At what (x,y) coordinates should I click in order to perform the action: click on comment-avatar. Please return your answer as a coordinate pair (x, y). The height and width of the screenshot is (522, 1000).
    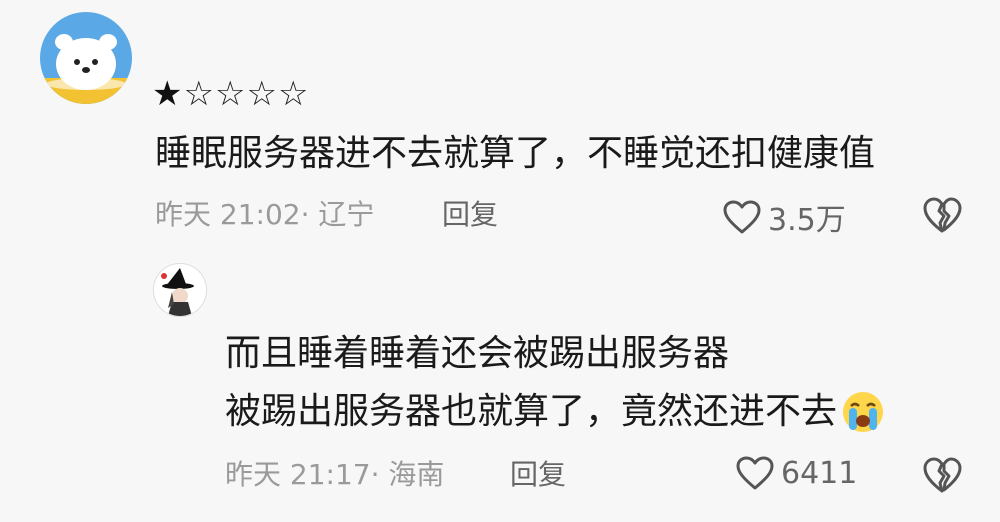
    Looking at the image, I should click on (86, 58).